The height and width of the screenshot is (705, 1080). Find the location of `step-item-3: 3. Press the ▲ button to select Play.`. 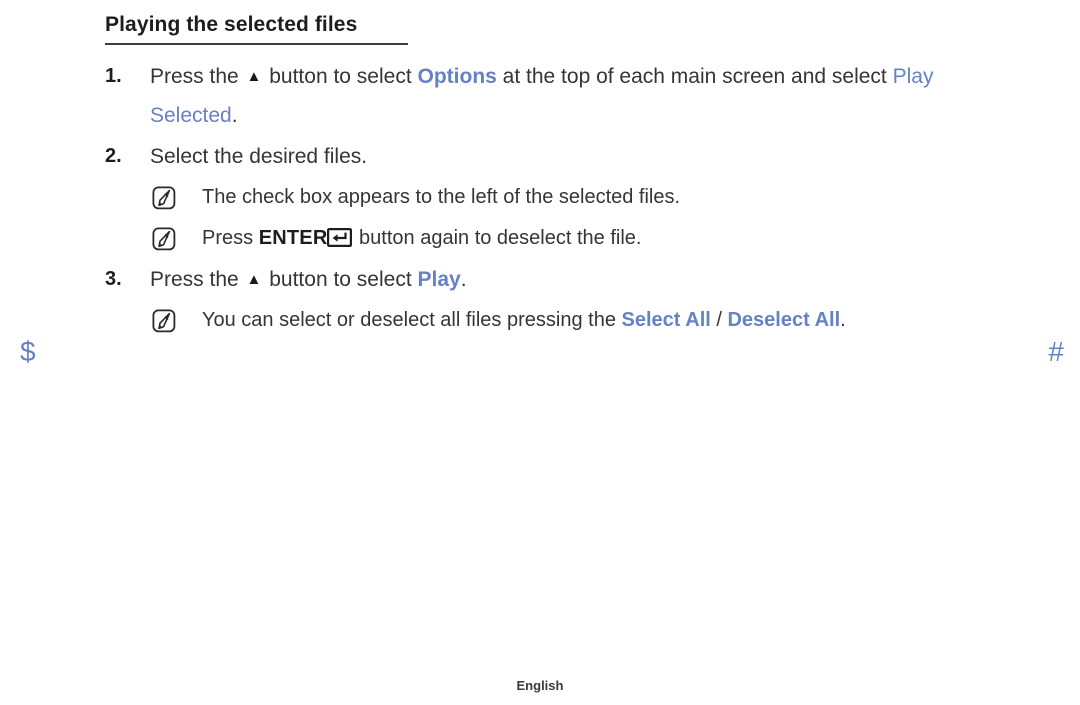

step-item-3: 3. Press the ▲ button to select Play. is located at coordinates (540, 279).